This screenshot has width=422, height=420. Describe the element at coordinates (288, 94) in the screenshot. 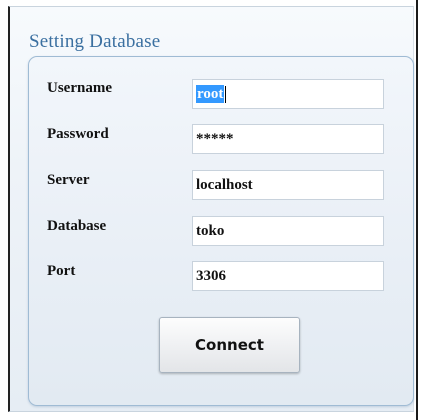

I see `username-field: root` at that location.